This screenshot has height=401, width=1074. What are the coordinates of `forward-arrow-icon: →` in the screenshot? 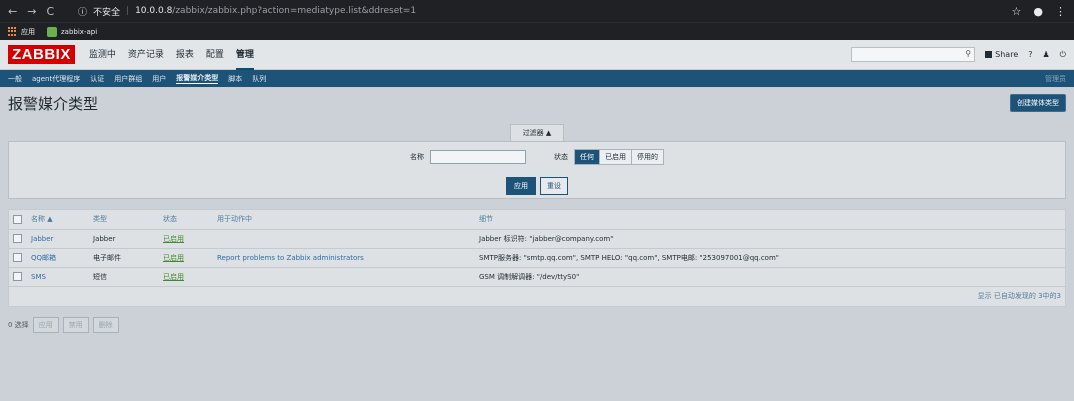 It's located at (31, 11).